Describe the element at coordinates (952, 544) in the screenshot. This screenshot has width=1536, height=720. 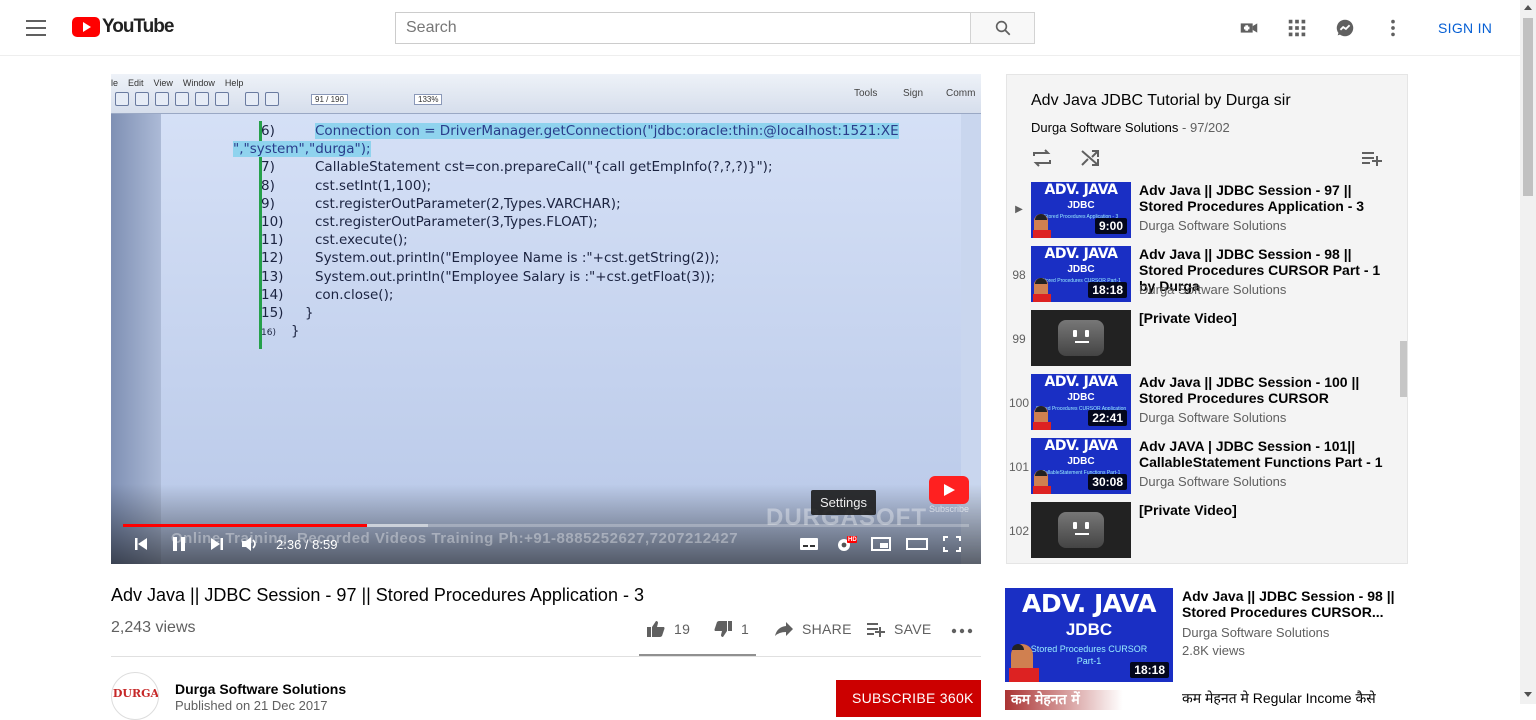
I see `fullscreen-icon` at that location.